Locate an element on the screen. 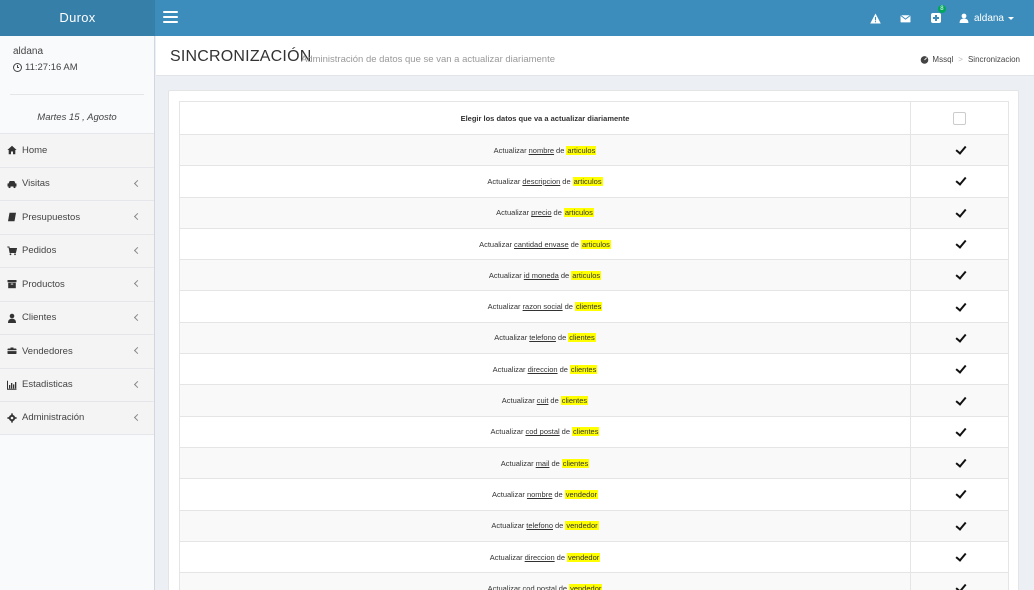  table-row: Actualizar razon social de clientes is located at coordinates (594, 306).